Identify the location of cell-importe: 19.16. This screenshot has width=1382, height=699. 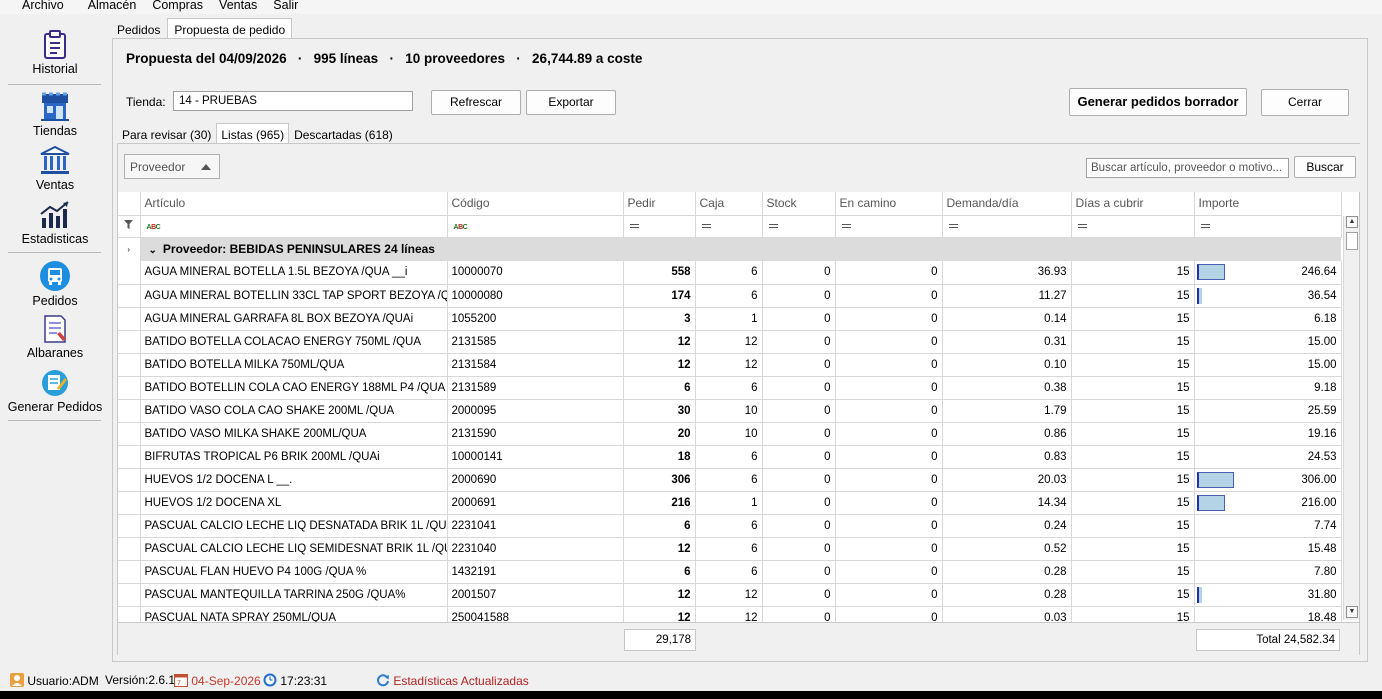
(1268, 434).